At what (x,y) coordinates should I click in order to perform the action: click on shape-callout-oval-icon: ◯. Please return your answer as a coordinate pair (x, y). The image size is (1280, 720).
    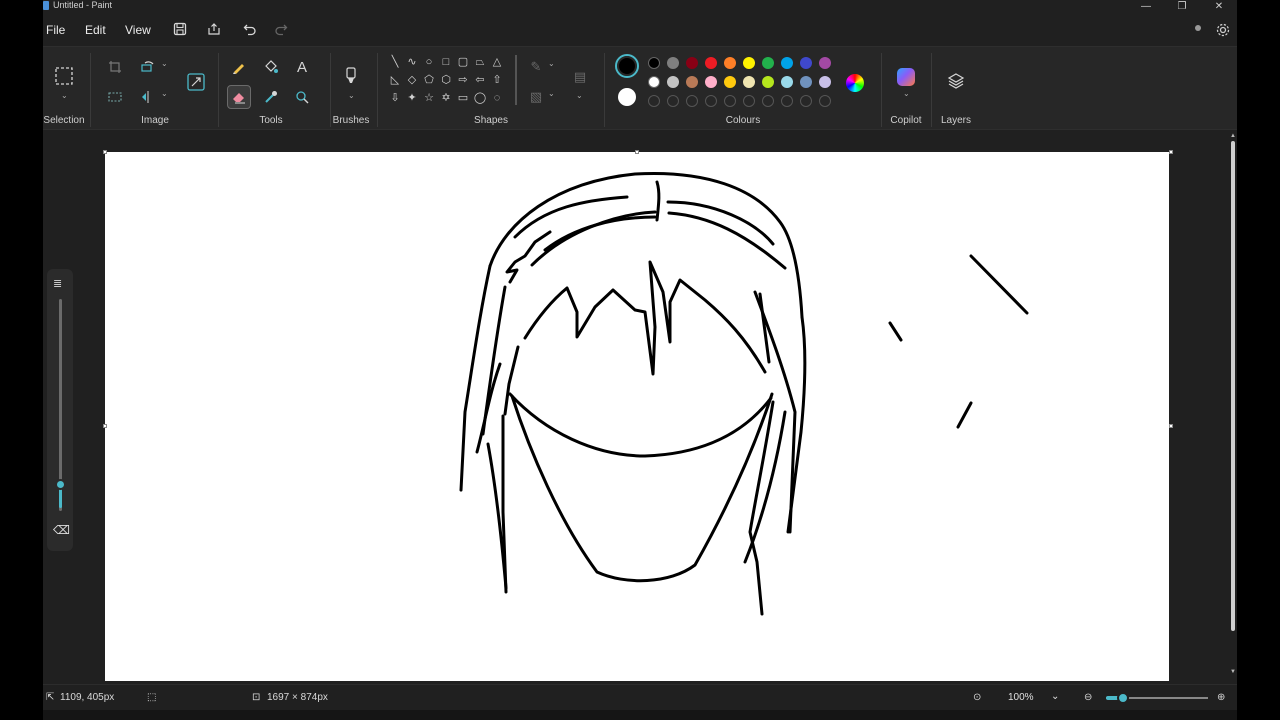
    Looking at the image, I should click on (480, 98).